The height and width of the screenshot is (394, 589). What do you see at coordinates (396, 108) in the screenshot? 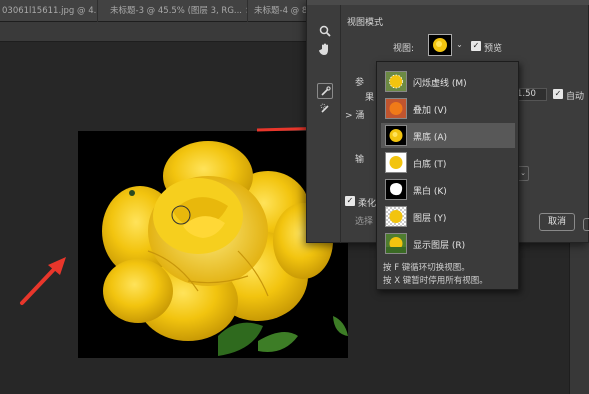
I see `overlay-thumb-icon` at bounding box center [396, 108].